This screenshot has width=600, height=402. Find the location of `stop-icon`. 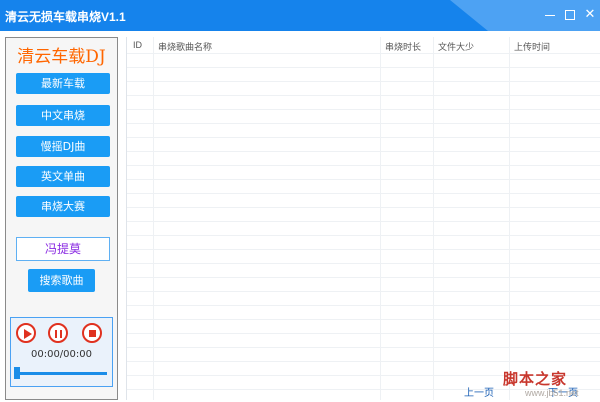

stop-icon is located at coordinates (92, 333).